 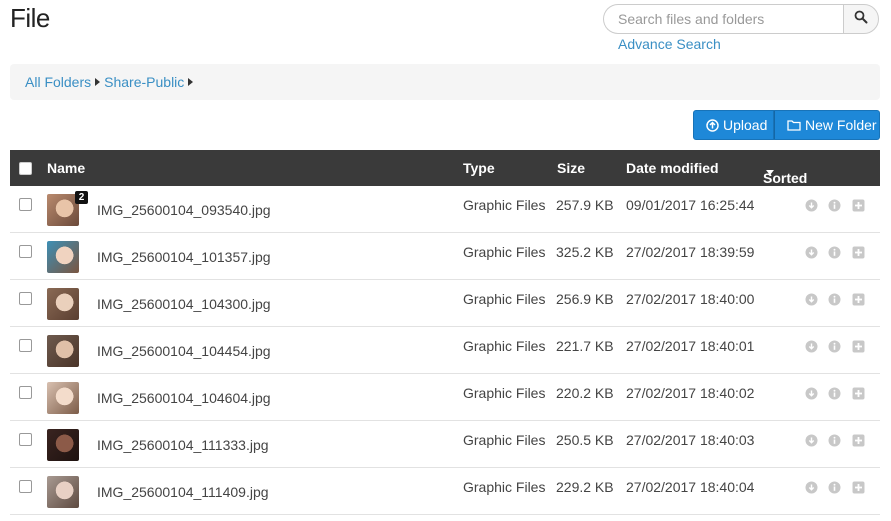 I want to click on file-name: IMG_25600104_104454.jpg, so click(x=184, y=351).